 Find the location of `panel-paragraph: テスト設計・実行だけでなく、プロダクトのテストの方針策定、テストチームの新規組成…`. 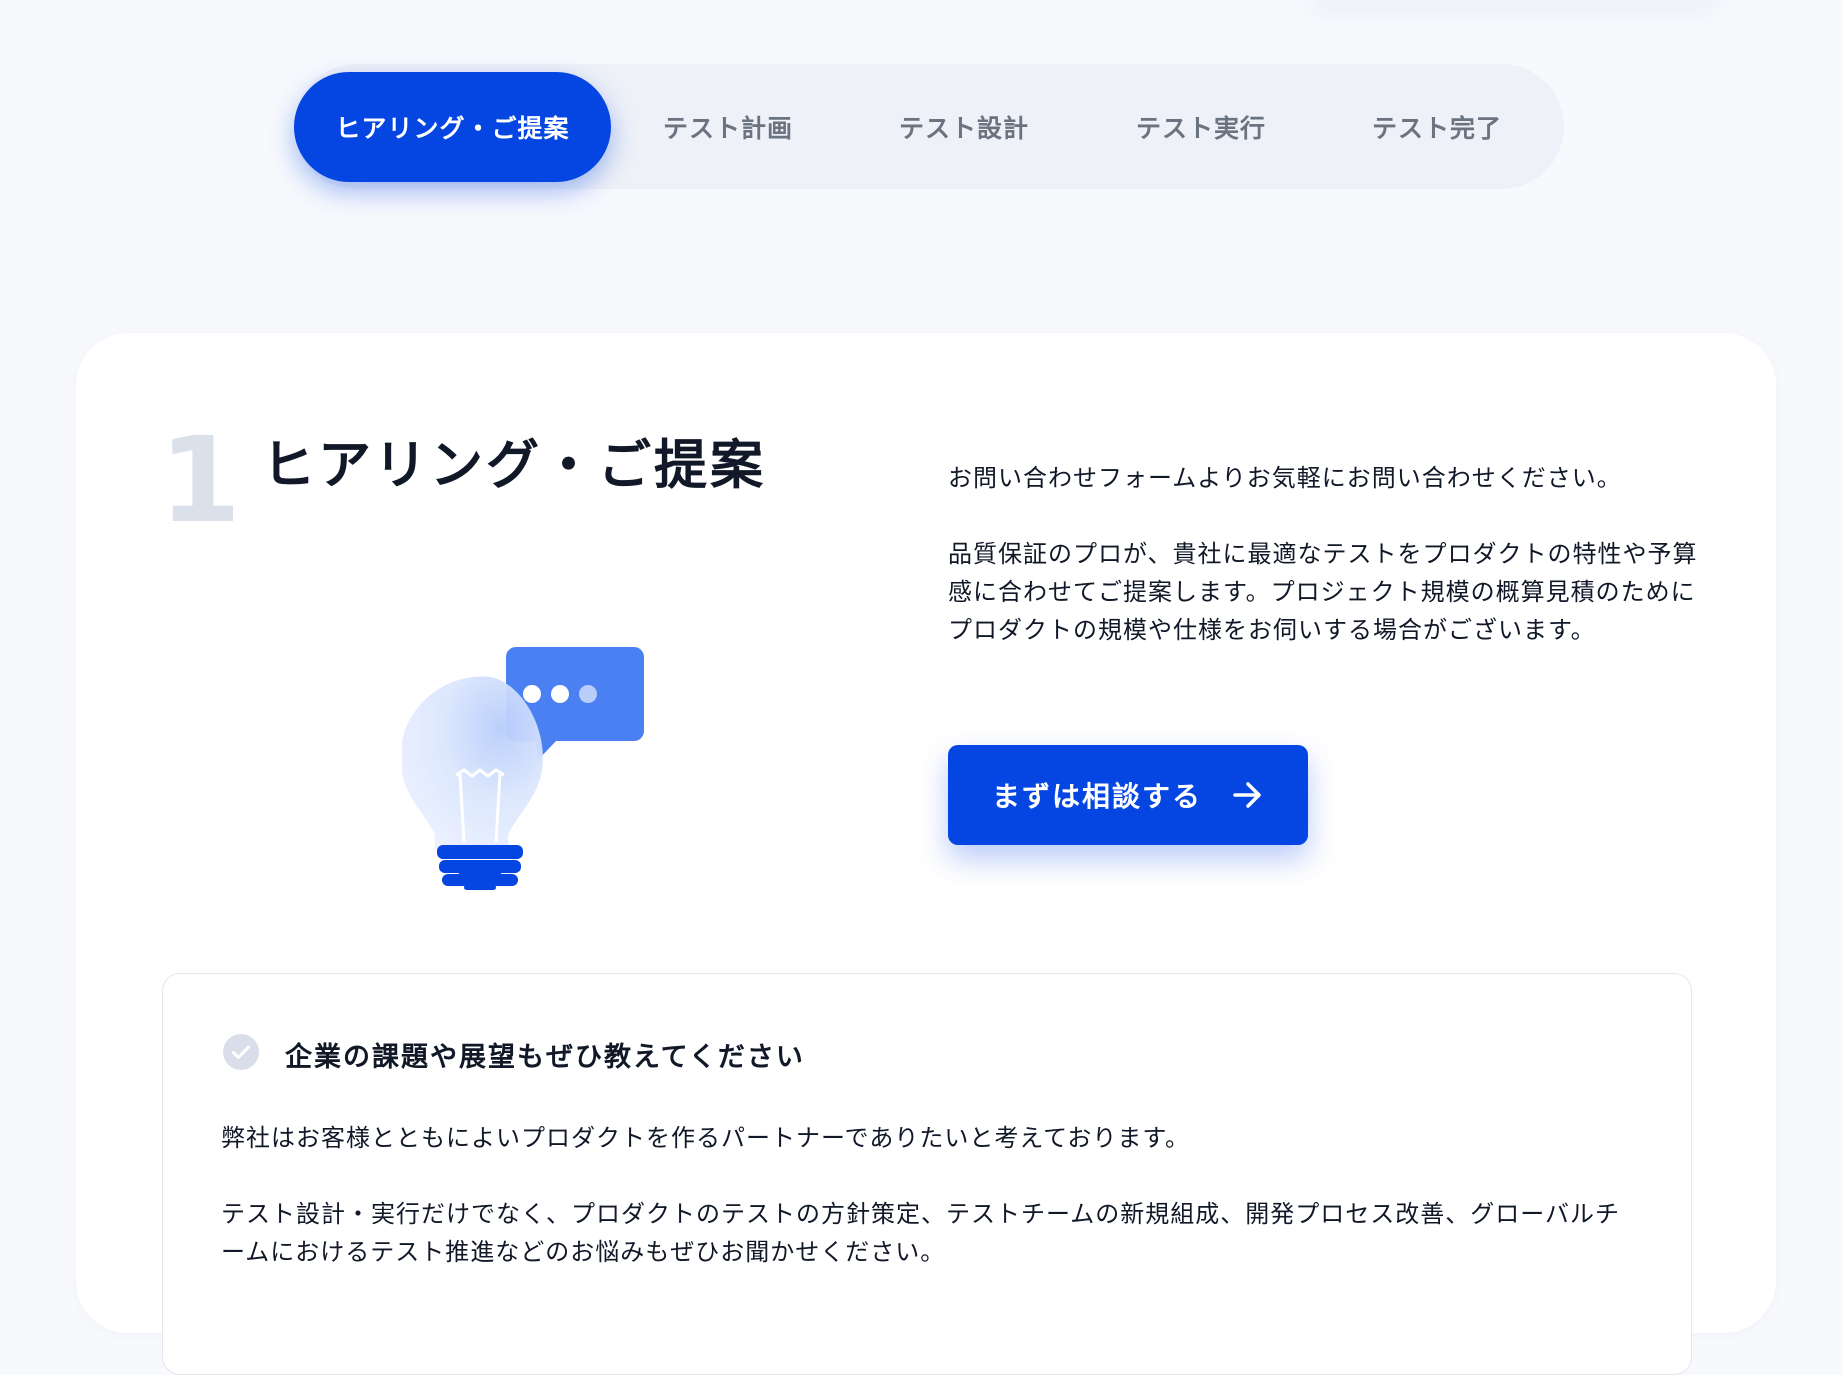

panel-paragraph: テスト設計・実行だけでなく、プロダクトのテストの方針策定、テストチームの新規組成… is located at coordinates (921, 1233).